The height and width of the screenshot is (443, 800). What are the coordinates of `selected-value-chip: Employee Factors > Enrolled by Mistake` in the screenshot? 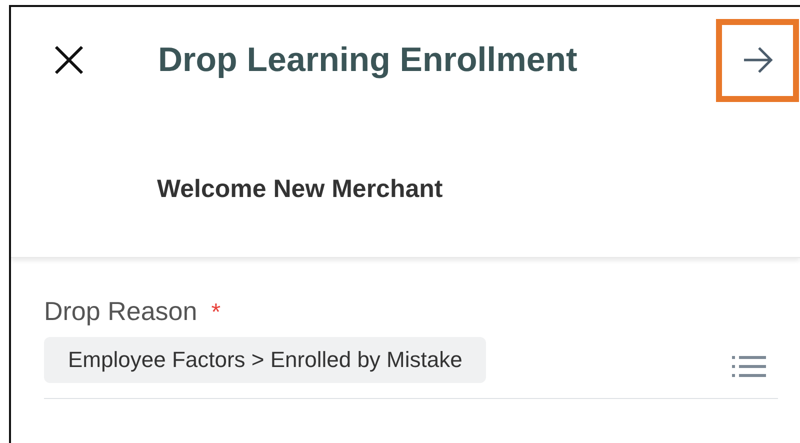 It's located at (265, 360).